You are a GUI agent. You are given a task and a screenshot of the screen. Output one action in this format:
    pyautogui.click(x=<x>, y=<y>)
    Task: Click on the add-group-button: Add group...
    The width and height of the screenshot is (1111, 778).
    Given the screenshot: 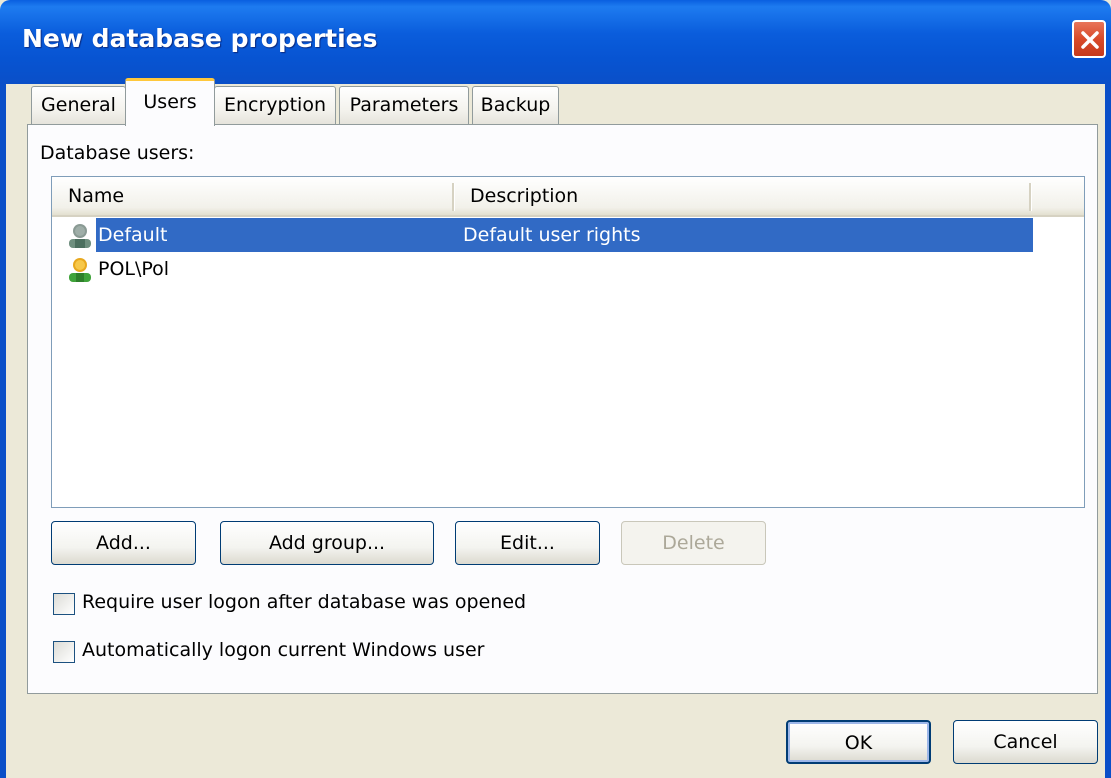 What is the action you would take?
    pyautogui.click(x=327, y=543)
    